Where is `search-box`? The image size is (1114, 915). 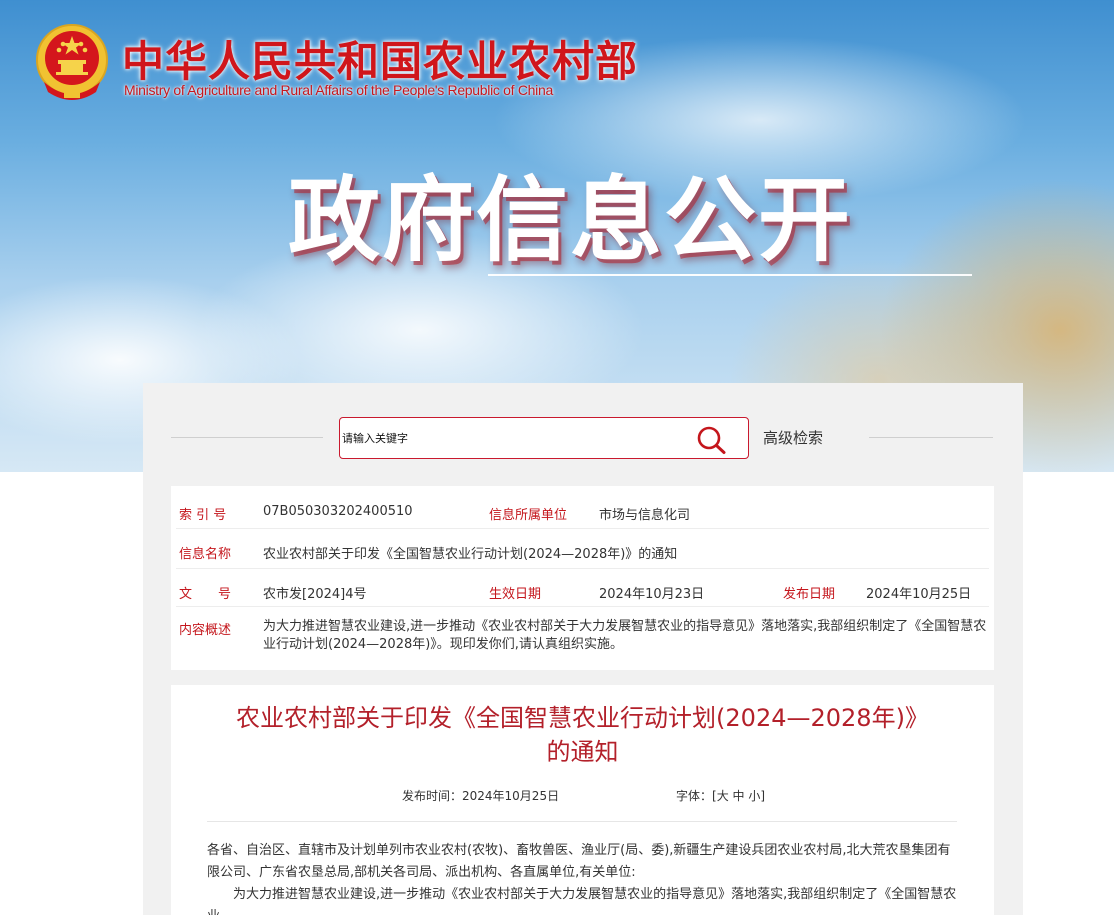 search-box is located at coordinates (544, 438).